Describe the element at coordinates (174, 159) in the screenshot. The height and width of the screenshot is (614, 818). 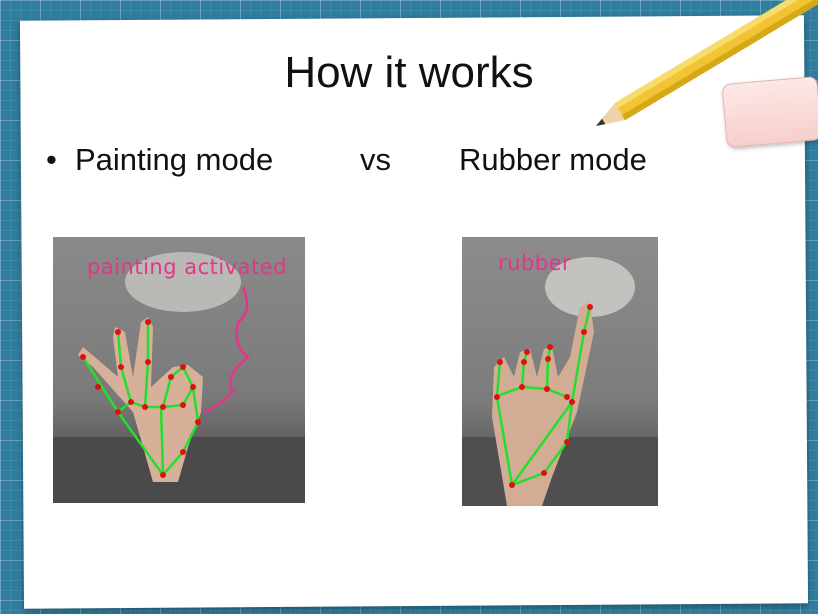
I see `painting-mode-label: Painting mode` at that location.